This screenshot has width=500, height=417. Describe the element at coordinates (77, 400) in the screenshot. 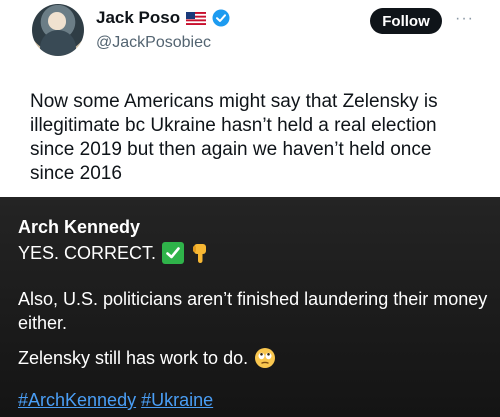

I see `hashtag-link: #ArchKennedy` at that location.